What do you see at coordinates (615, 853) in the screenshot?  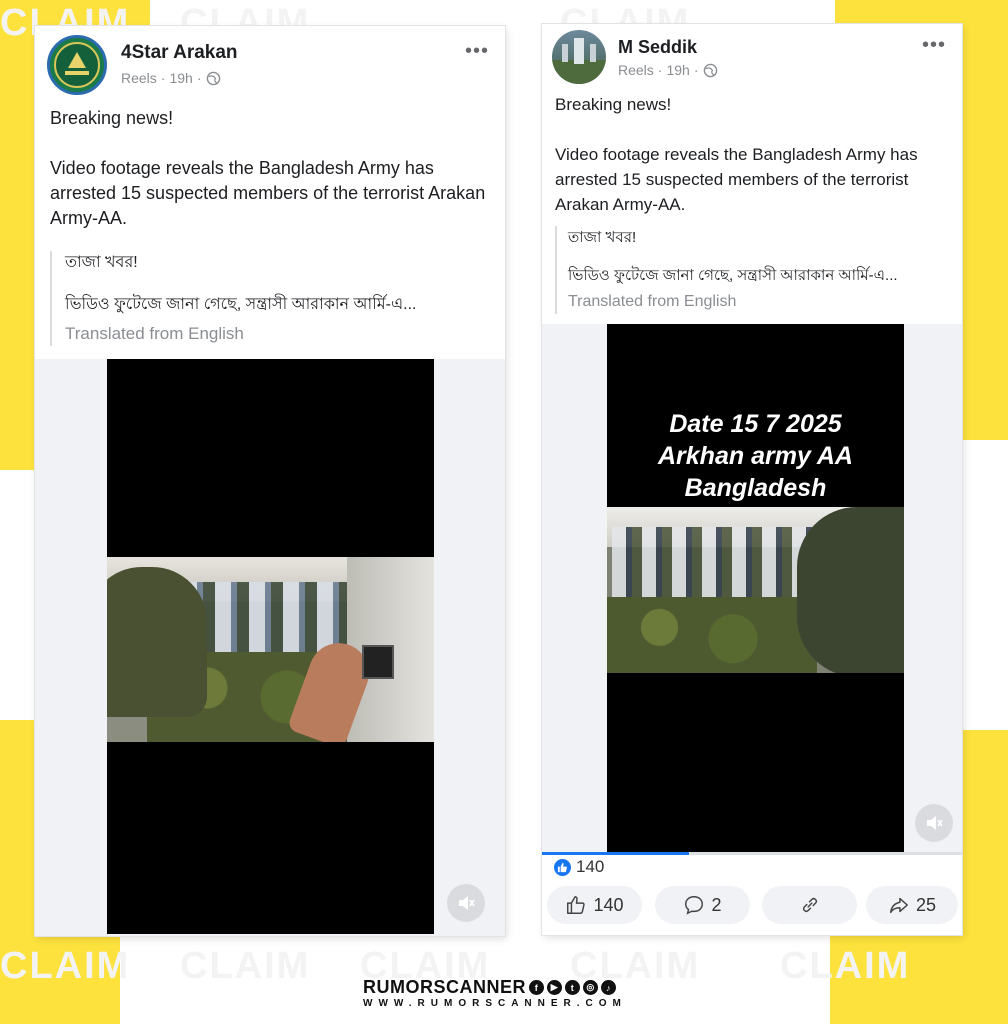 I see `video-progress-fill` at bounding box center [615, 853].